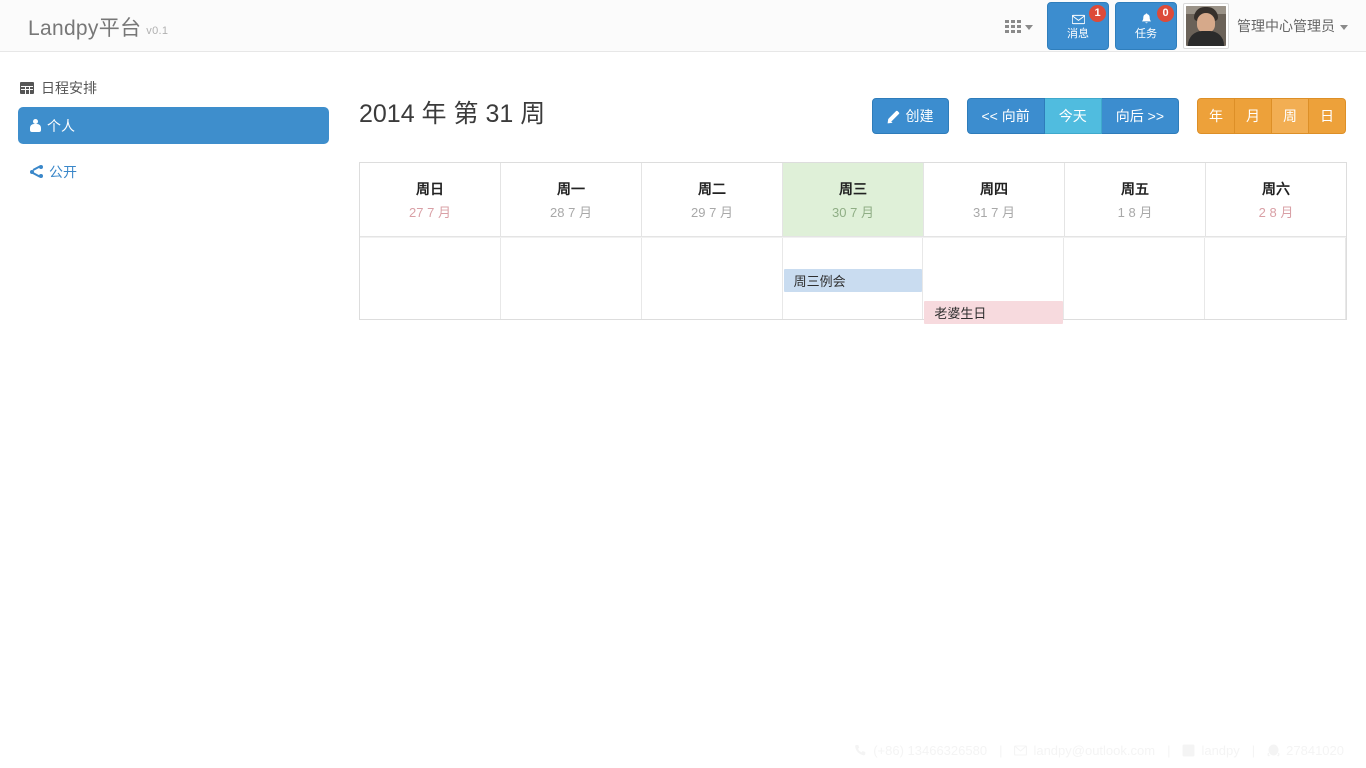 Image resolution: width=1366 pixels, height=768 pixels. I want to click on footer-phone: (+86) 13466326580, so click(920, 750).